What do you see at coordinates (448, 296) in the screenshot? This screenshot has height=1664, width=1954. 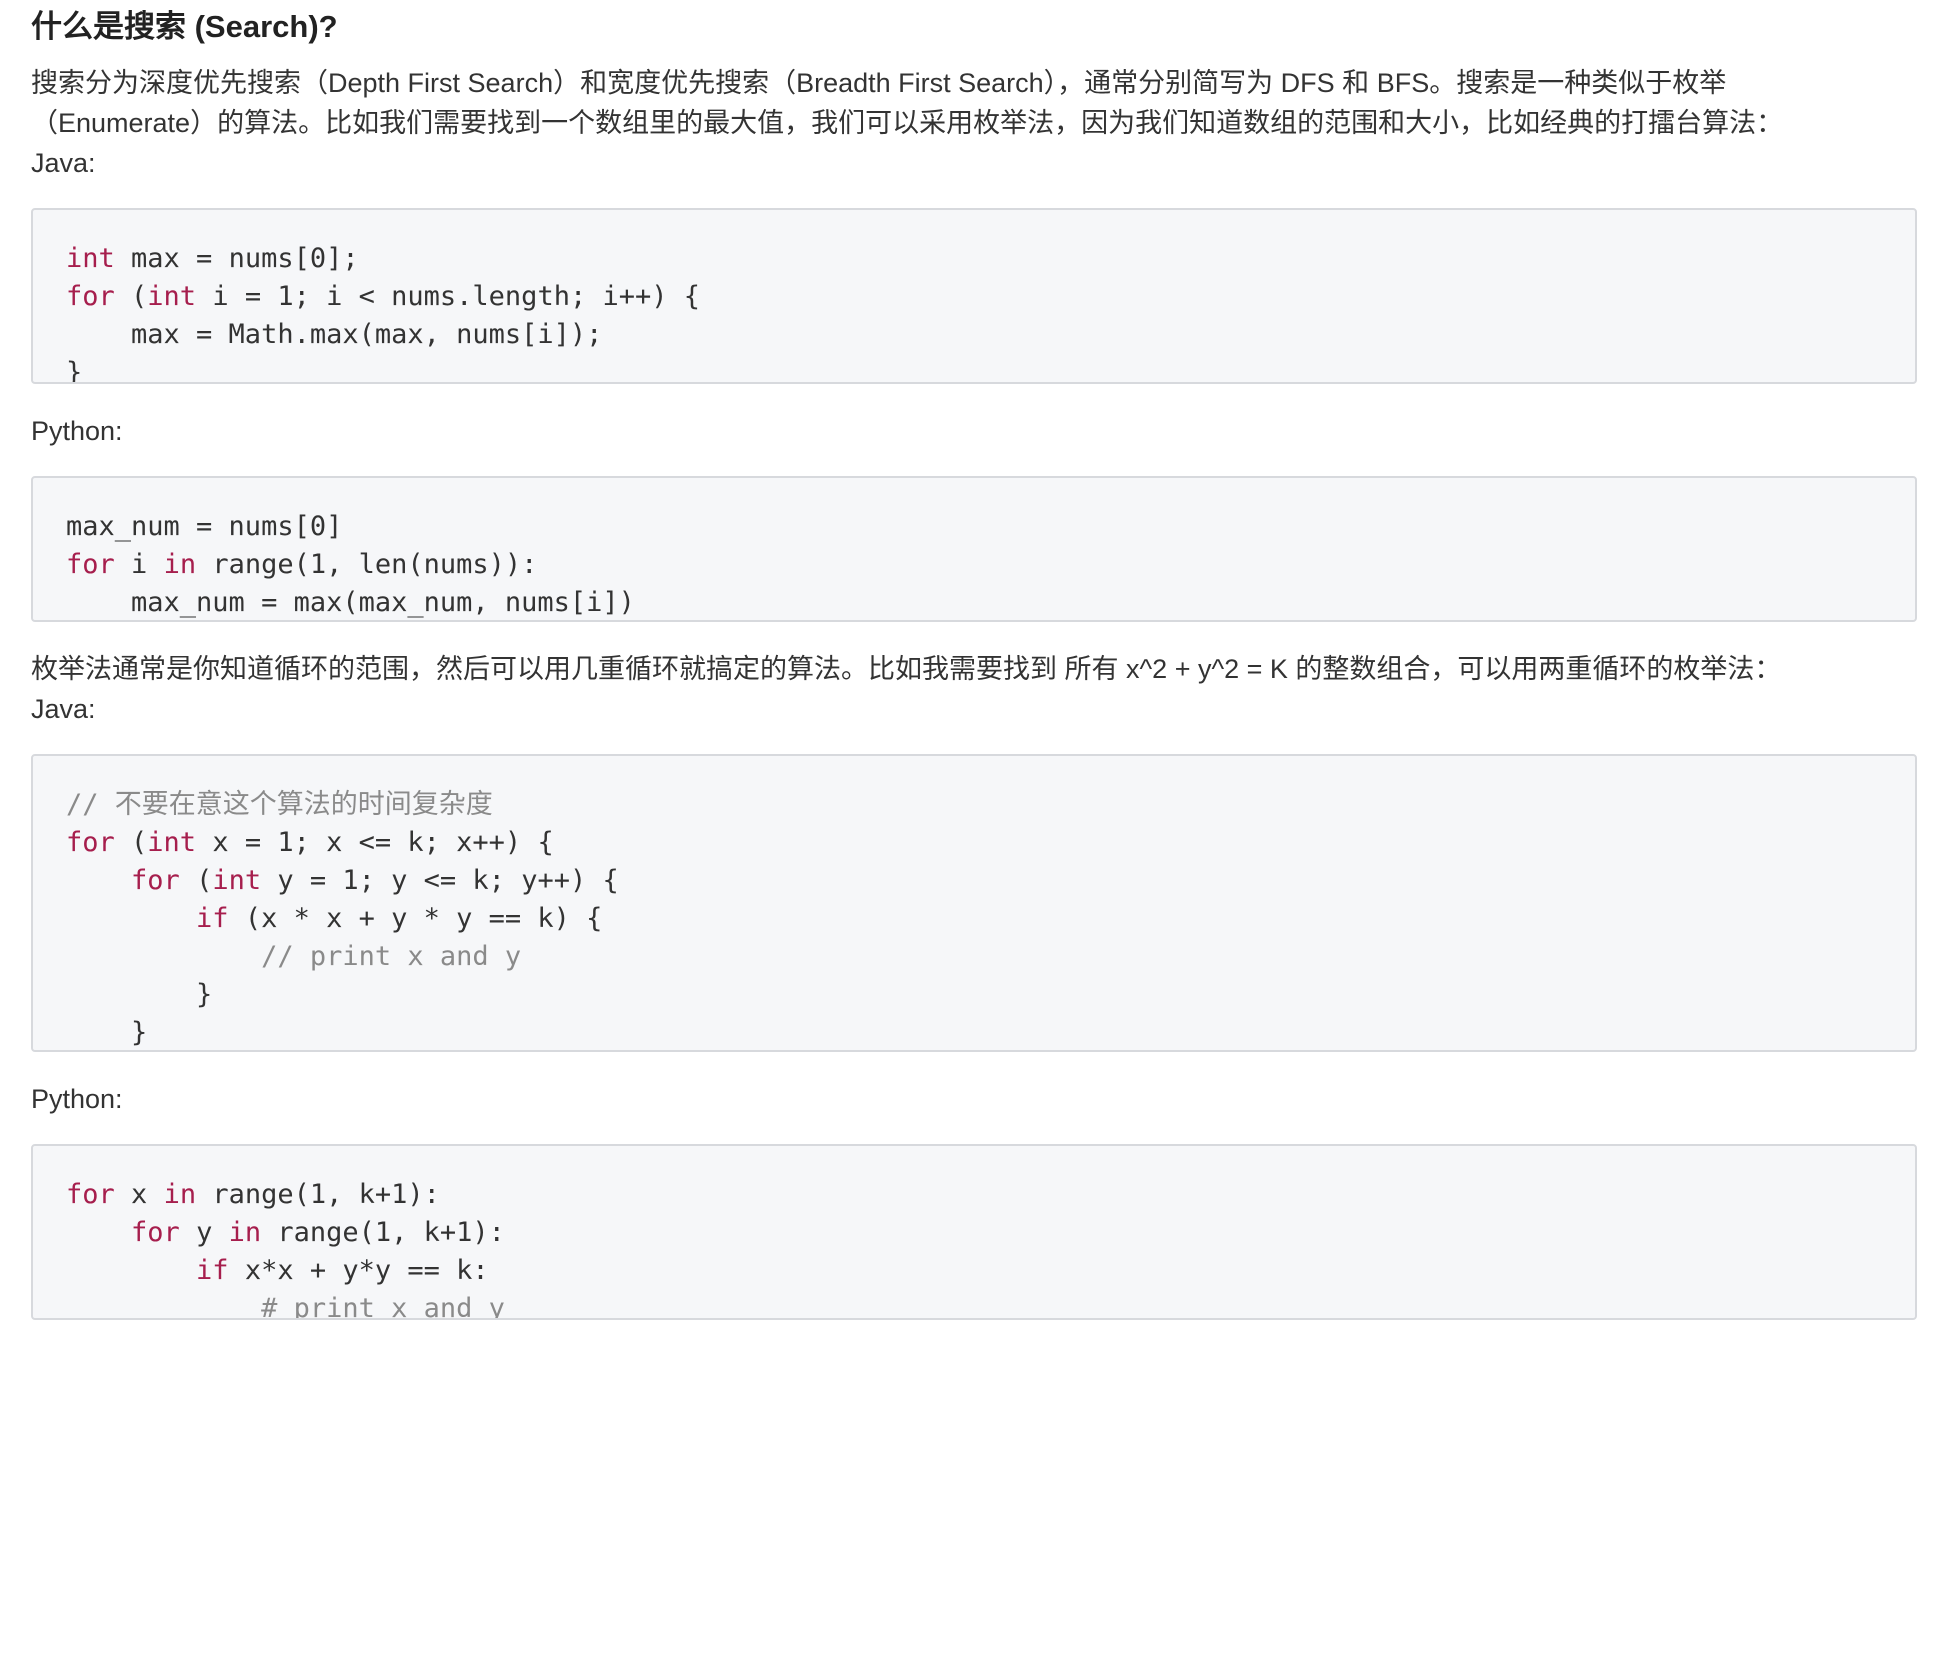 I see `code-text: i = 1; i < nums.length; i++) {` at bounding box center [448, 296].